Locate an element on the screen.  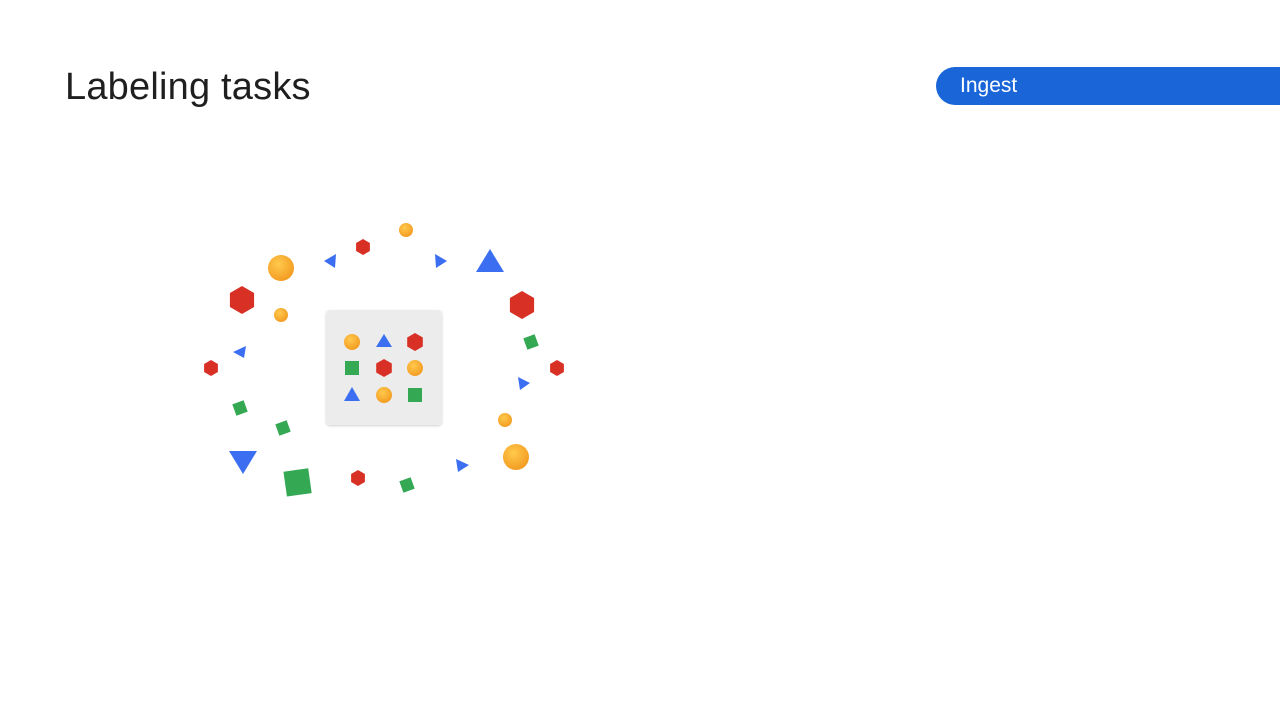
labeling-illustration is located at coordinates (384, 360).